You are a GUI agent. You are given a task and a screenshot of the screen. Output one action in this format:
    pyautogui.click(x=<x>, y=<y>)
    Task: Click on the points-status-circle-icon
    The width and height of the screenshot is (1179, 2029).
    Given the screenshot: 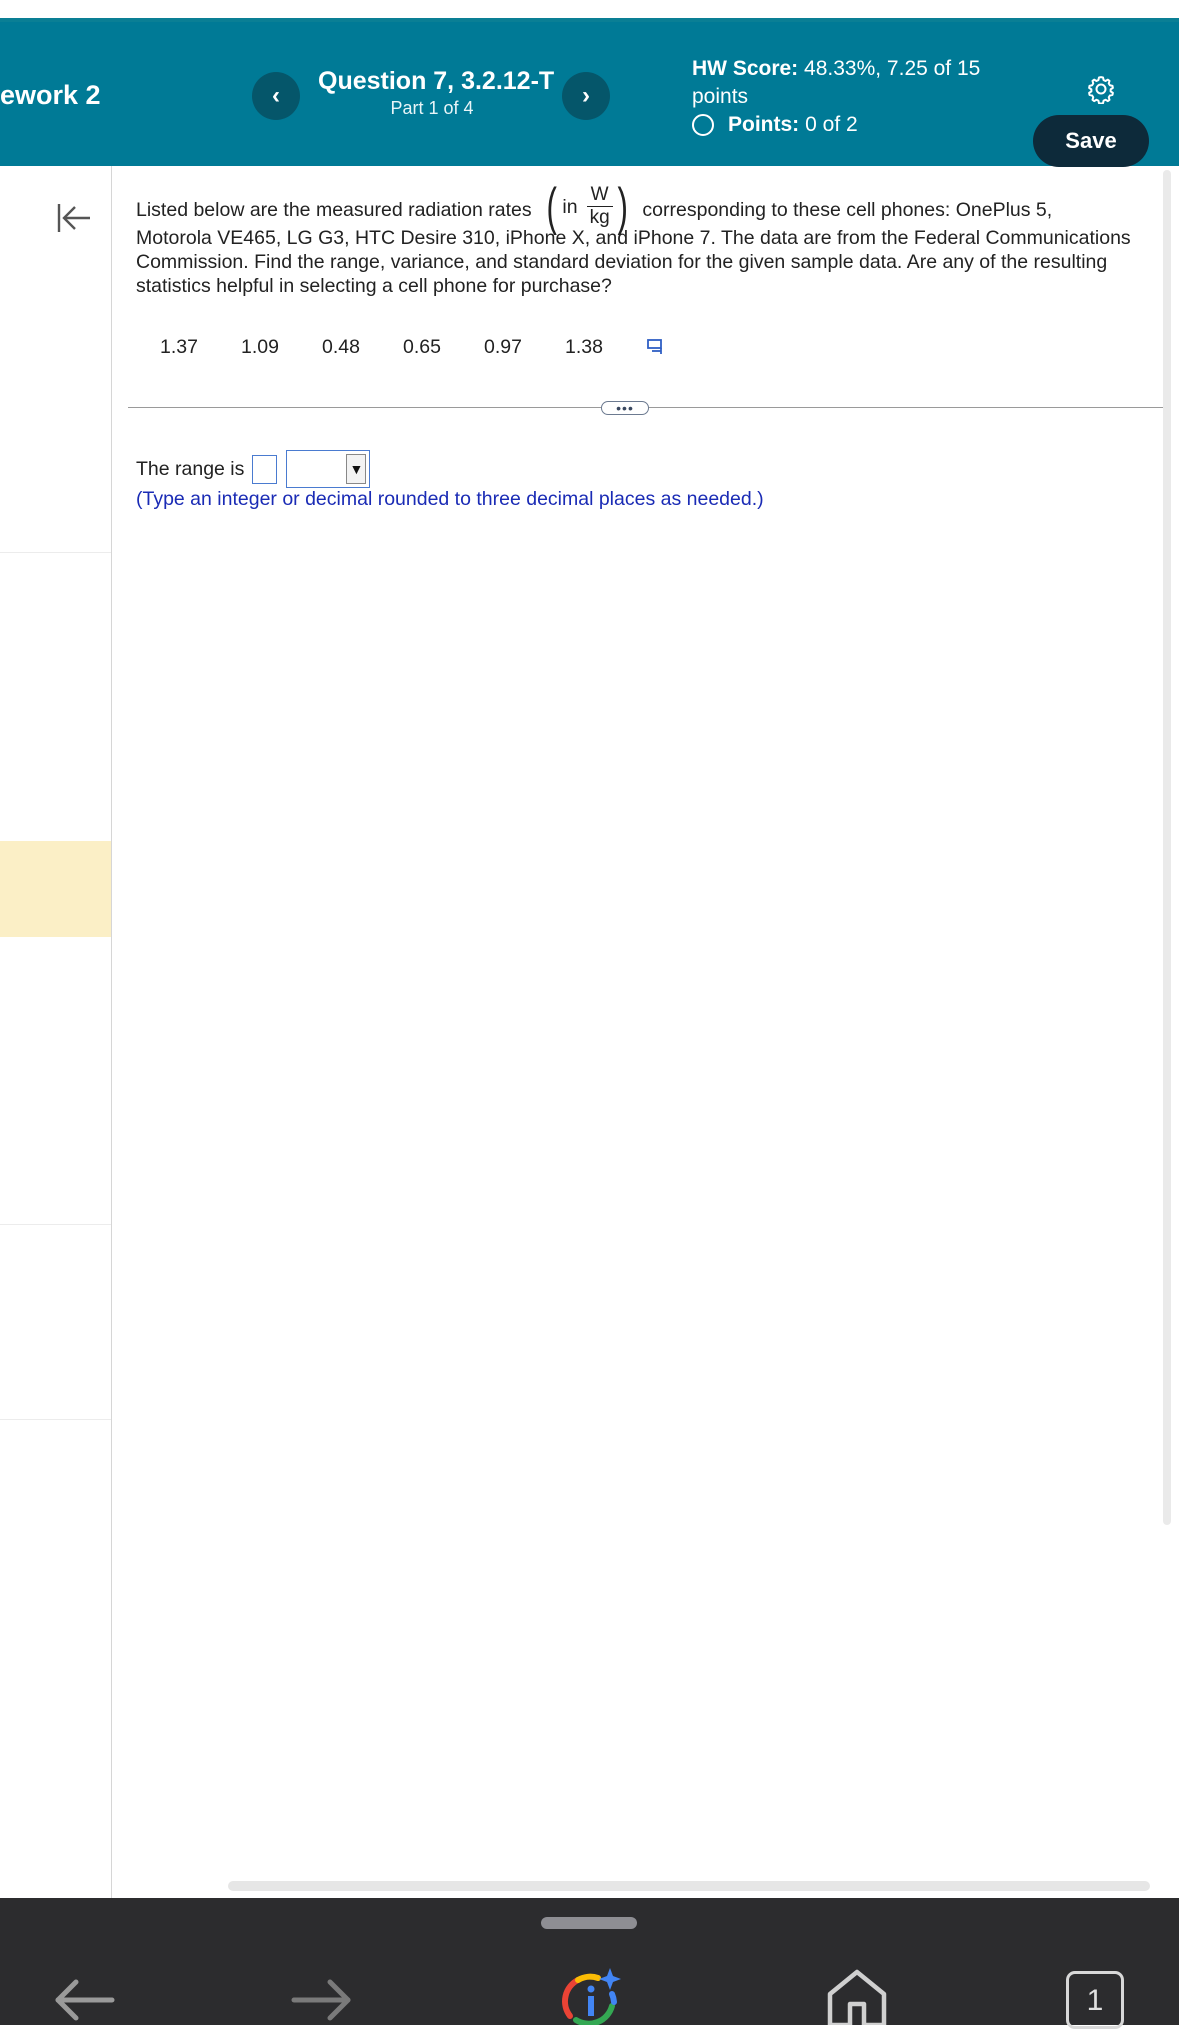 What is the action you would take?
    pyautogui.click(x=703, y=125)
    